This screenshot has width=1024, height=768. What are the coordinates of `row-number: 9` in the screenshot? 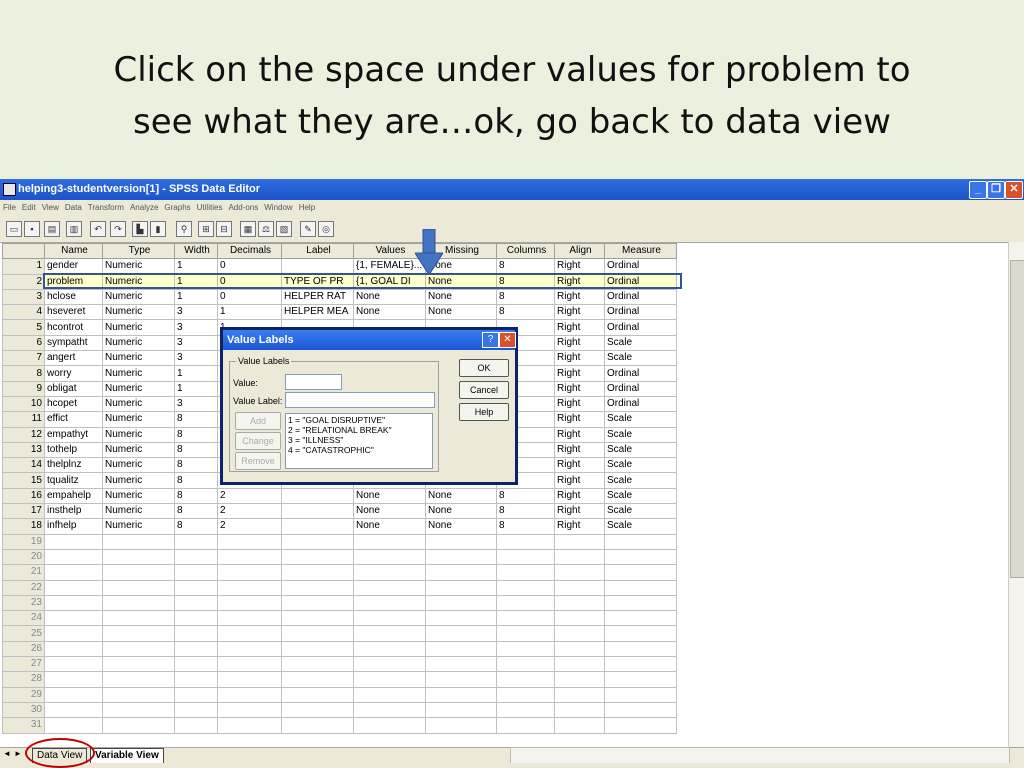 It's located at (23, 388).